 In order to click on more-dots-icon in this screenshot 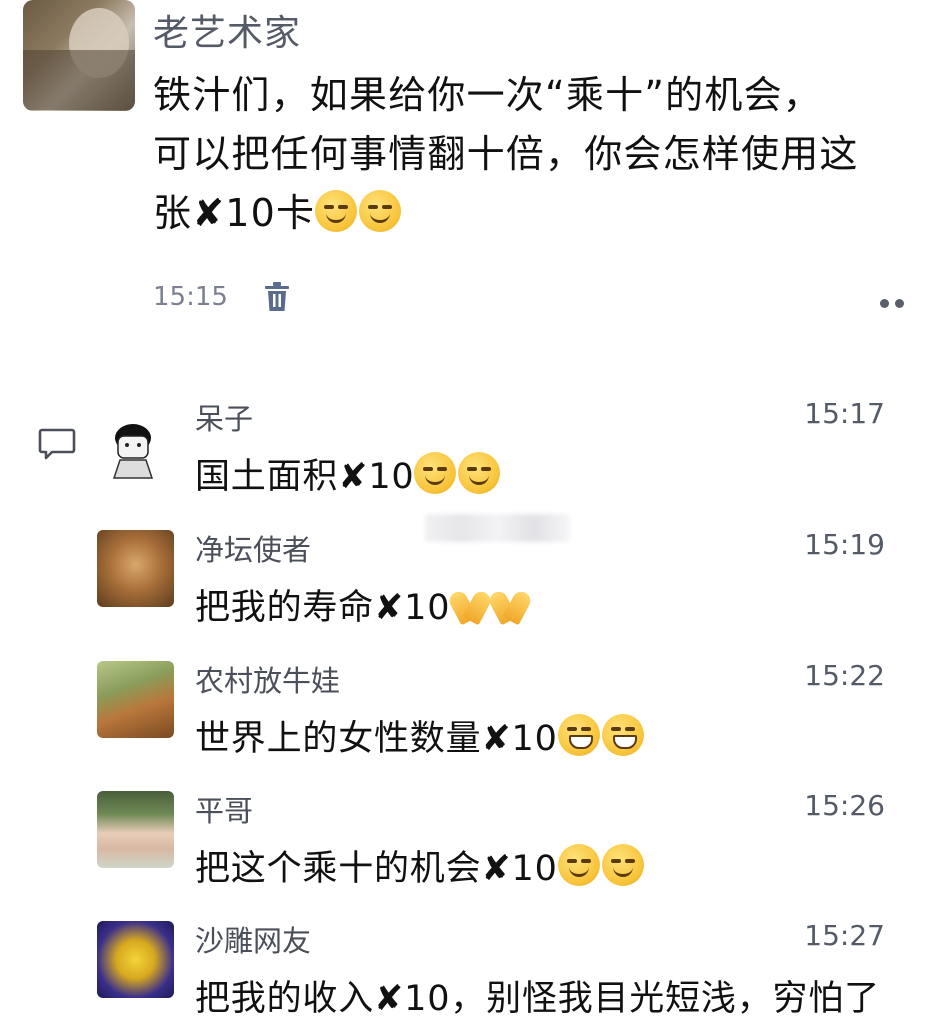, I will do `click(895, 302)`.